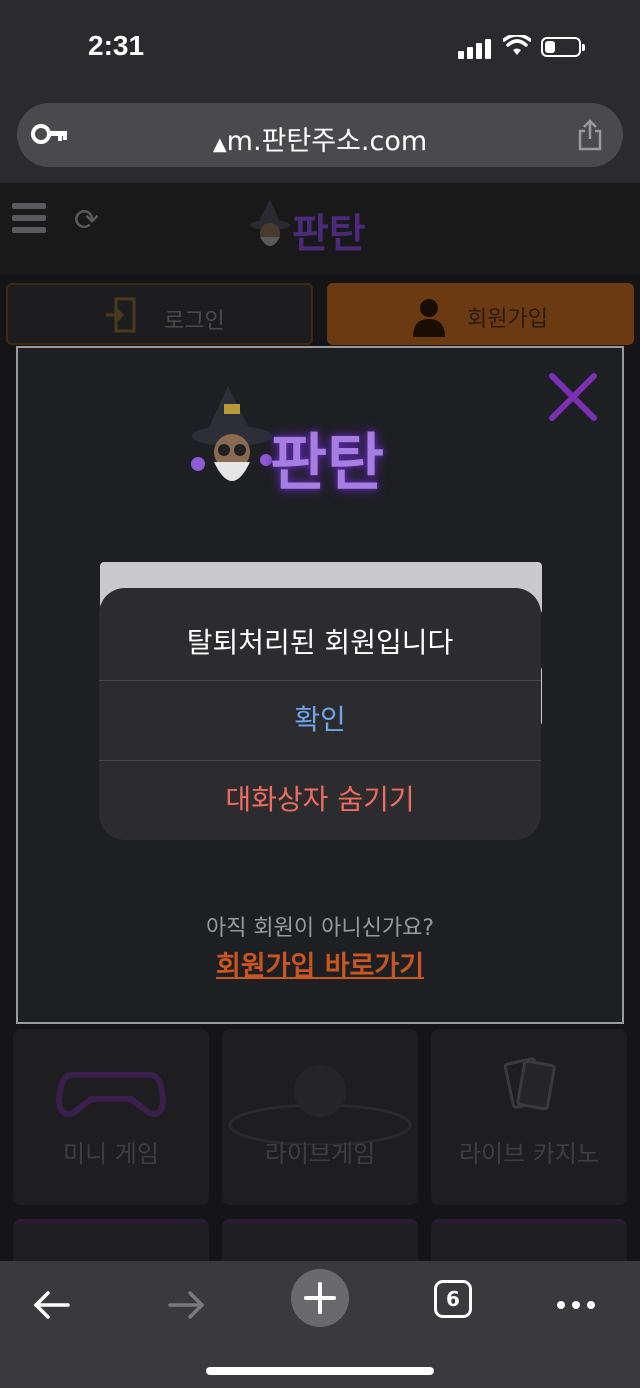 The height and width of the screenshot is (1388, 640). Describe the element at coordinates (116, 45) in the screenshot. I see `status-time: 2:31` at that location.